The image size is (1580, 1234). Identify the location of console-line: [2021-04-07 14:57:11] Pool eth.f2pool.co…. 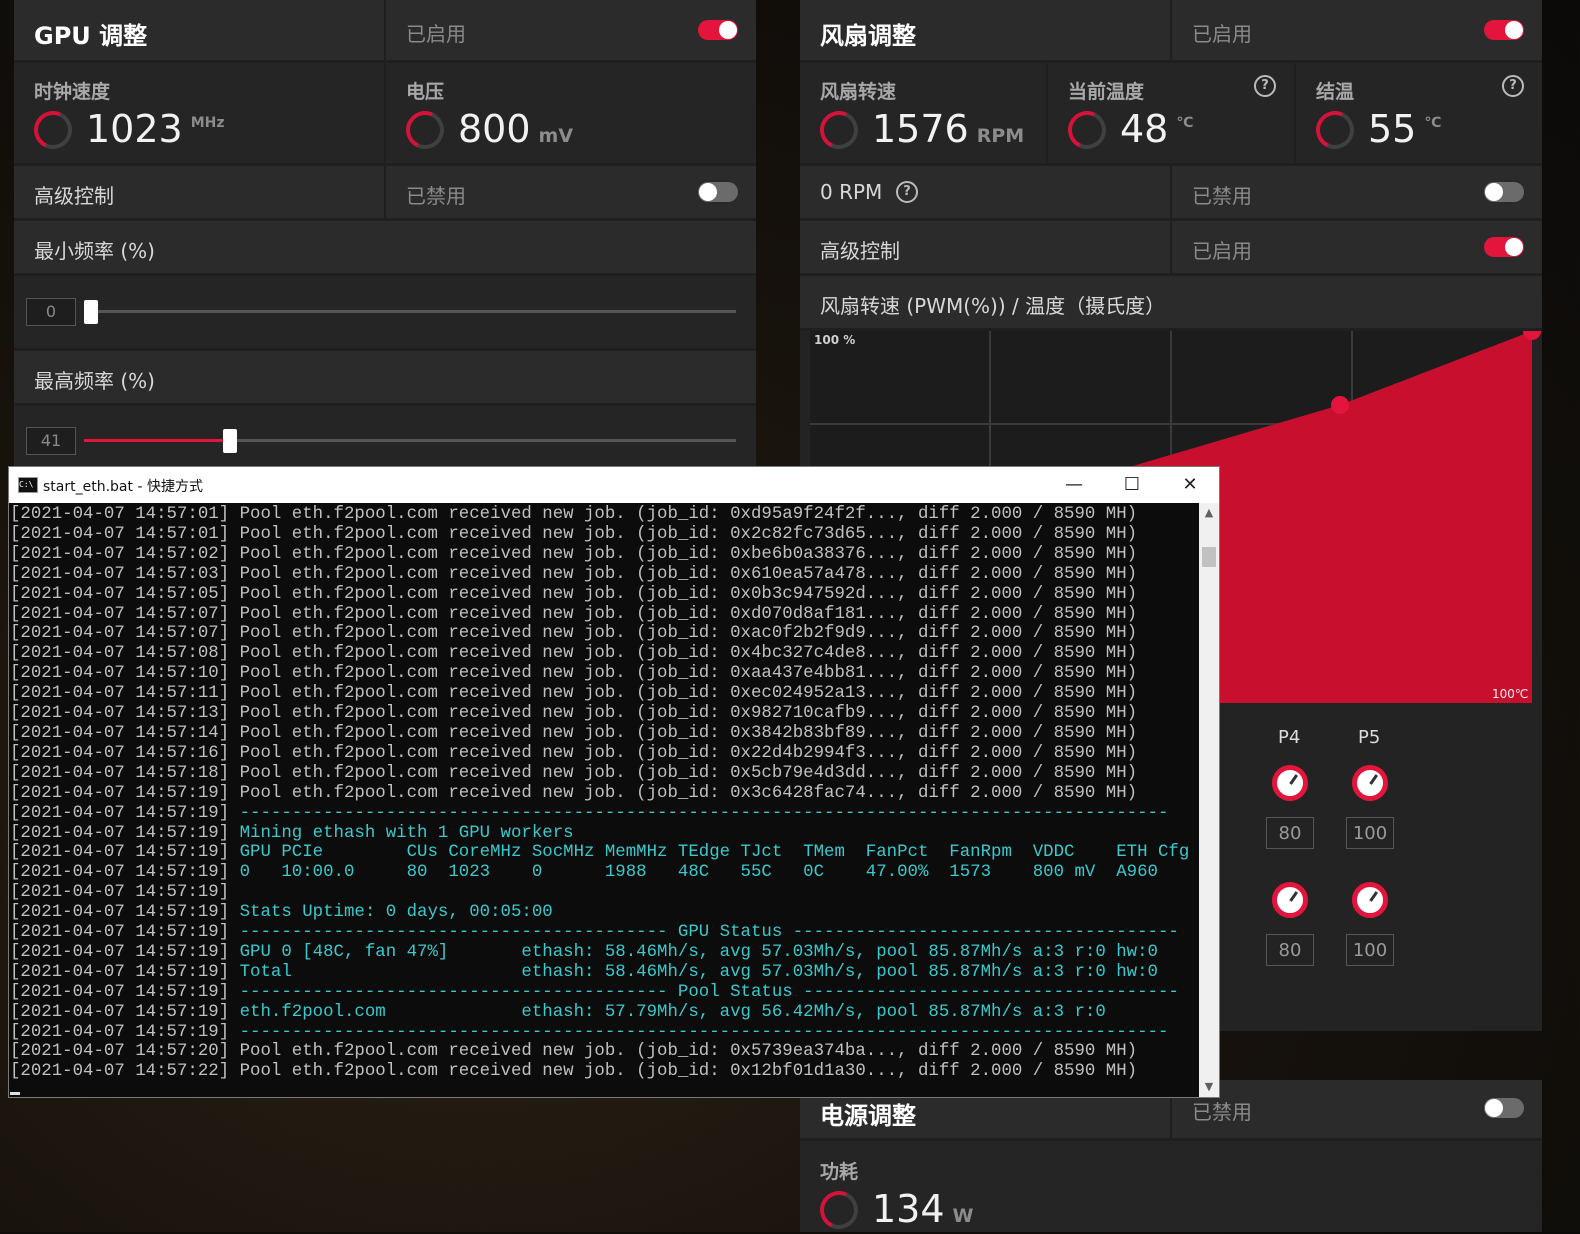
(604, 694).